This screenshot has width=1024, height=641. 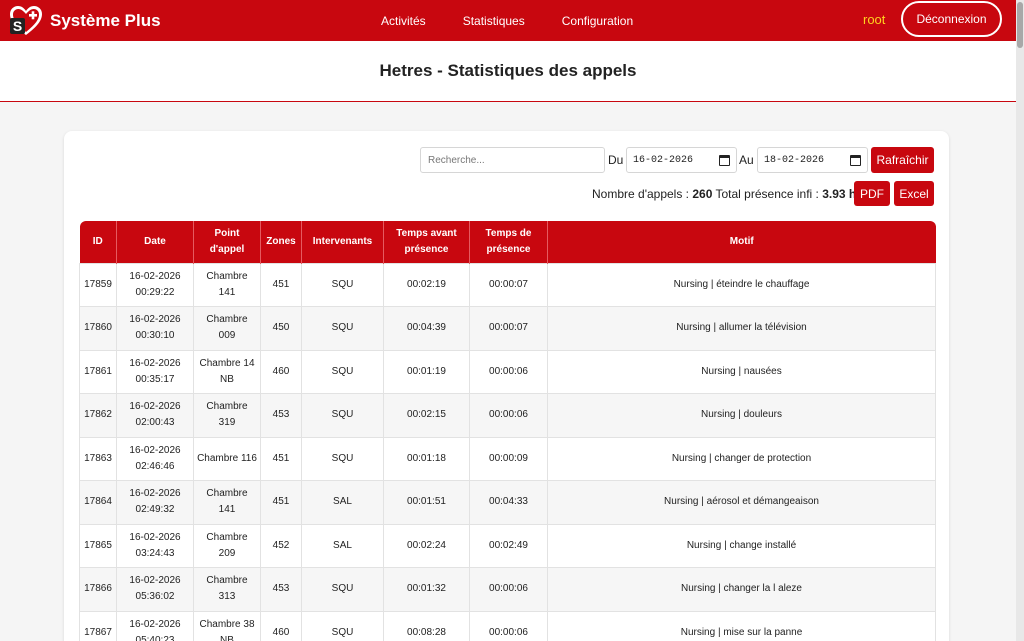 I want to click on table-cell: 16-02-2026 00:35:17, so click(x=155, y=371).